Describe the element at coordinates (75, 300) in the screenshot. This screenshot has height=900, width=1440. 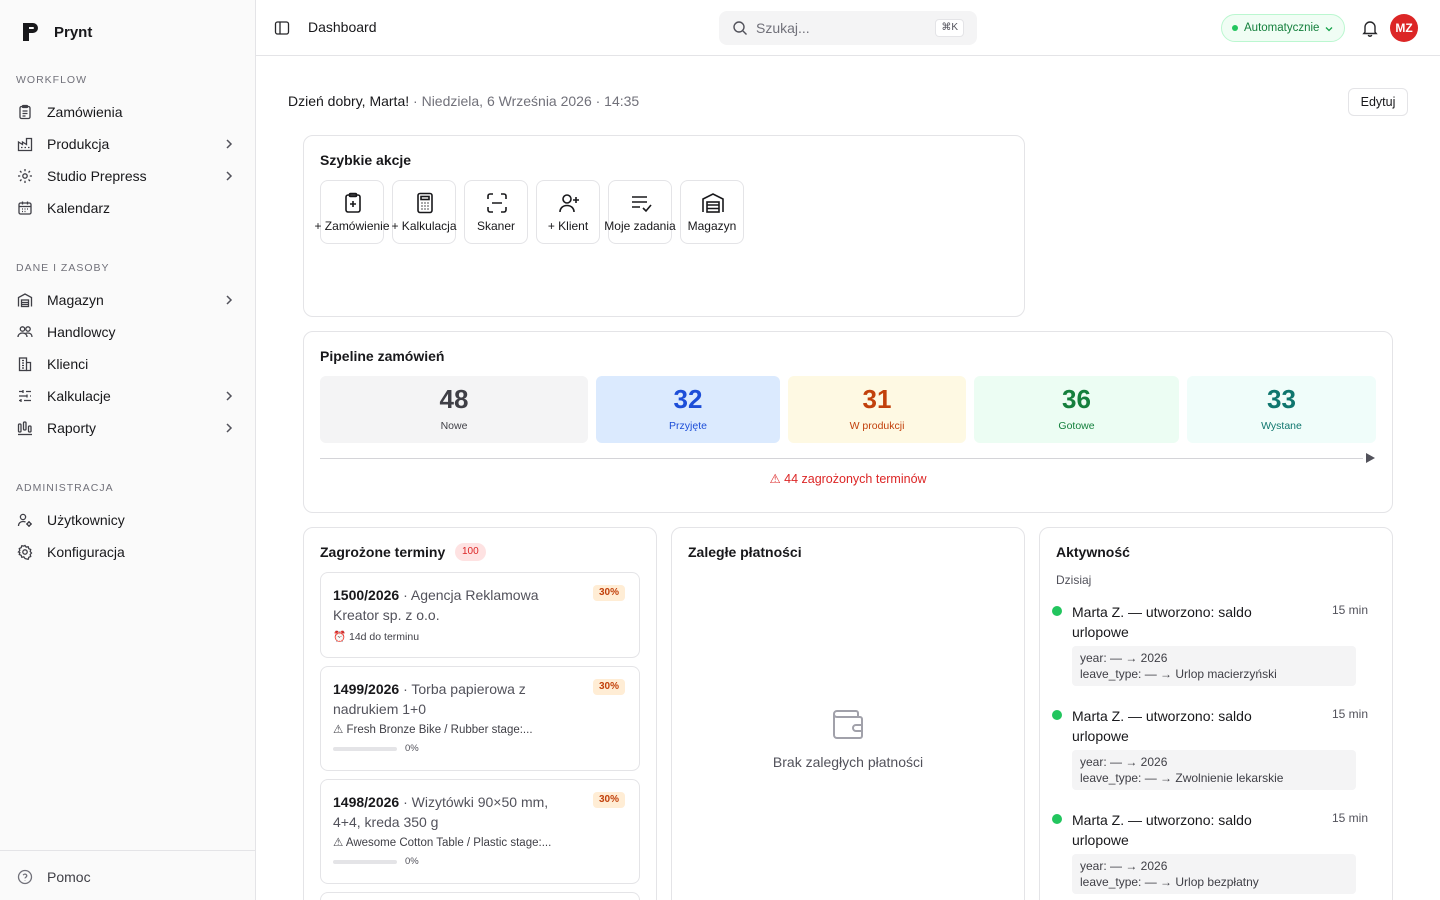
I see `sidebar-item-label: Magazyn` at that location.